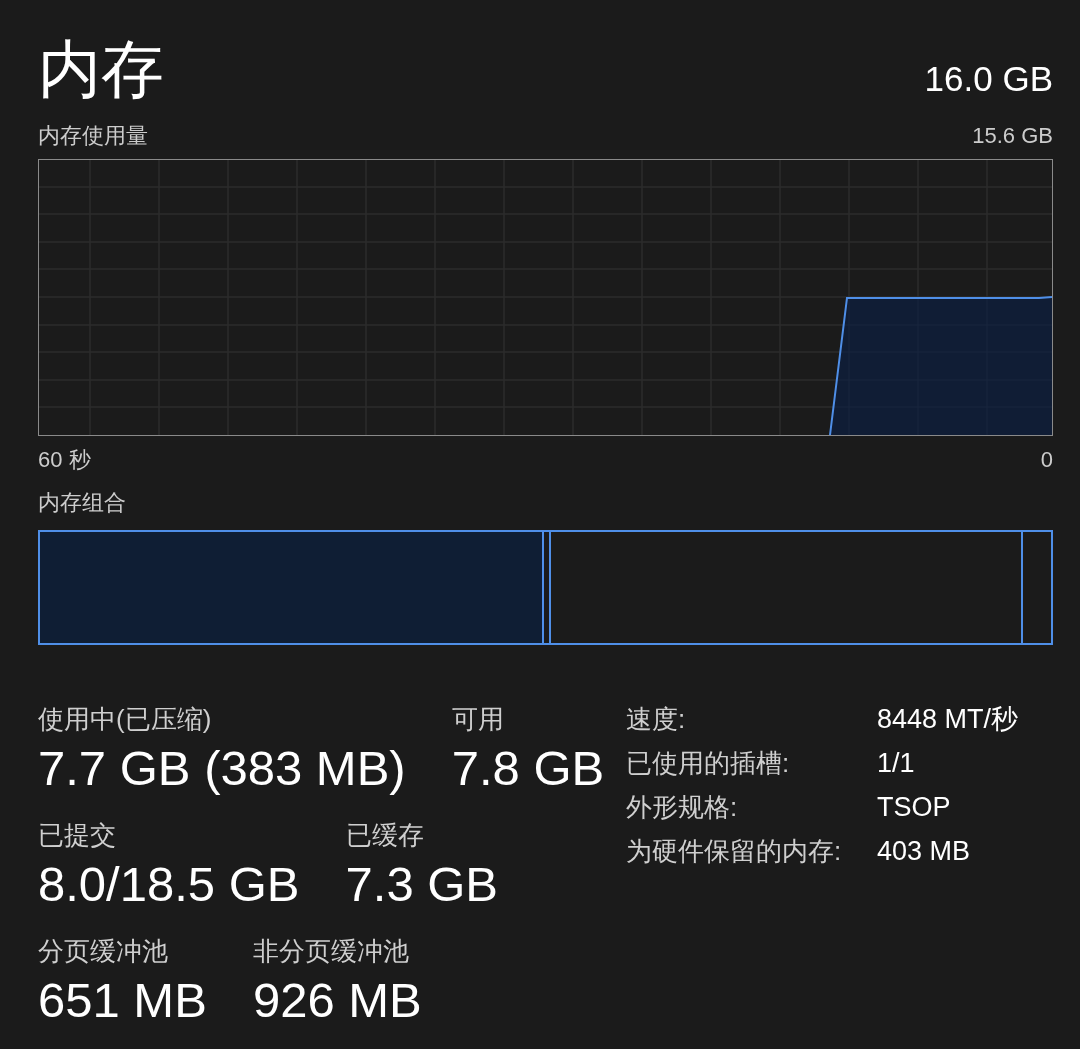  I want to click on stat-label: 分页缓冲池, so click(103, 951).